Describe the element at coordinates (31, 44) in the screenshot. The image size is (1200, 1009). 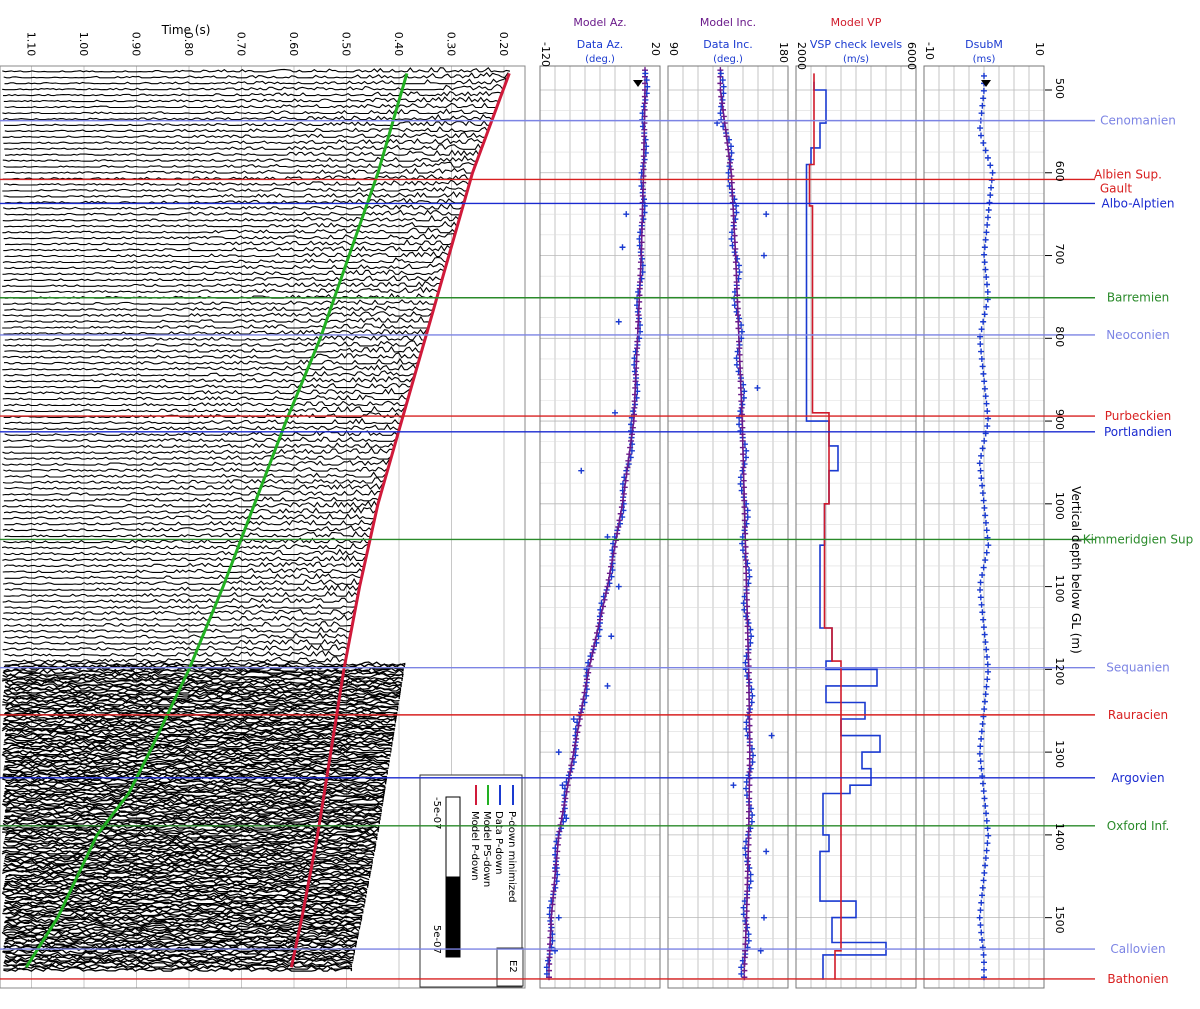
I see `time-tick-label: 1.10` at that location.